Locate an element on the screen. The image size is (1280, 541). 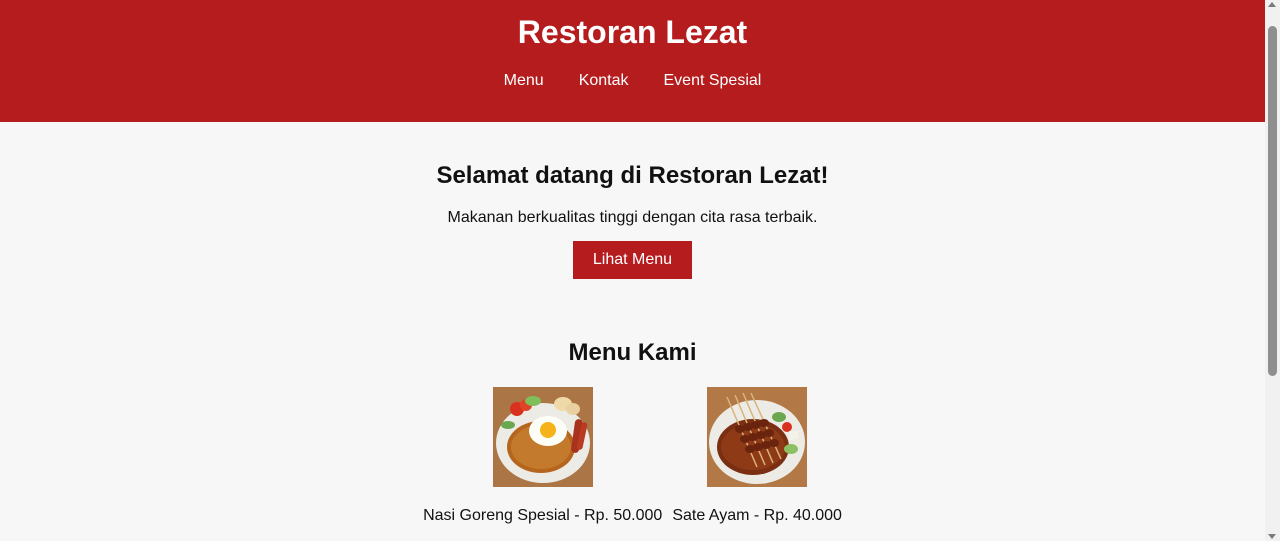
hero-heading: Selamat datang di Restoran Lezat! is located at coordinates (632, 175).